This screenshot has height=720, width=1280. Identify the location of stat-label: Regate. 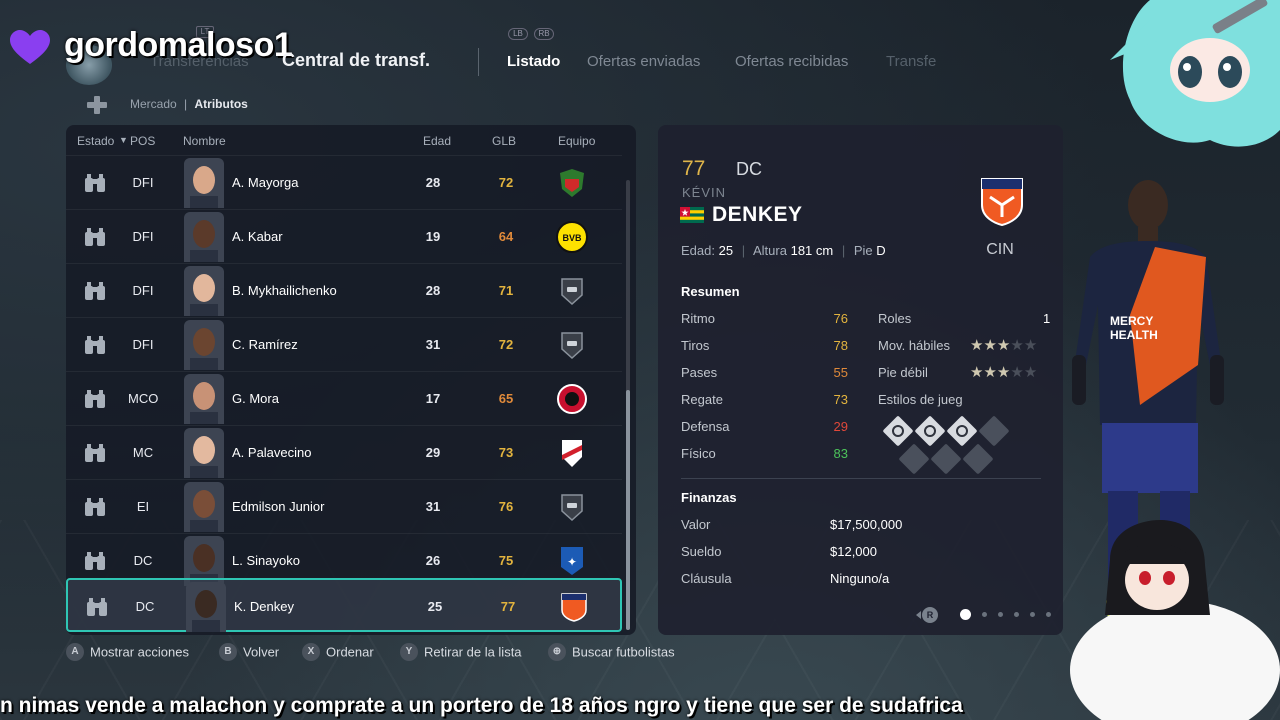
(702, 399).